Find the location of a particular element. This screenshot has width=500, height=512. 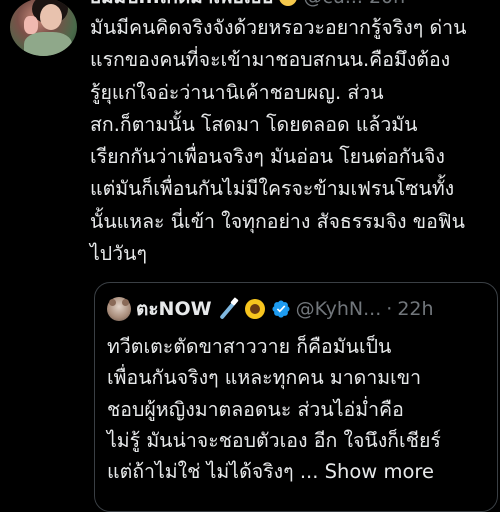

tweet-line: สก.ก็ตามนั้น โสดมา โดยตลอด แล้วมัน is located at coordinates (254, 124).